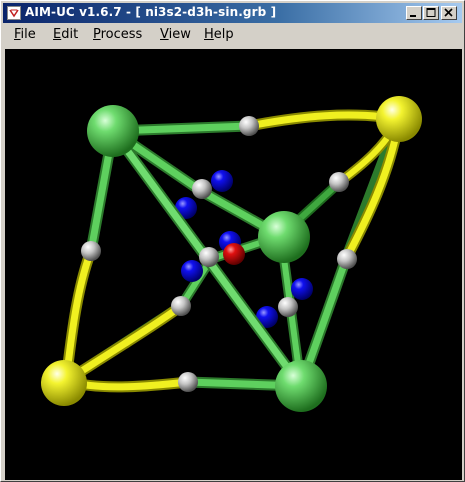 The width and height of the screenshot is (465, 482). Describe the element at coordinates (175, 34) in the screenshot. I see `menu-view: View` at that location.